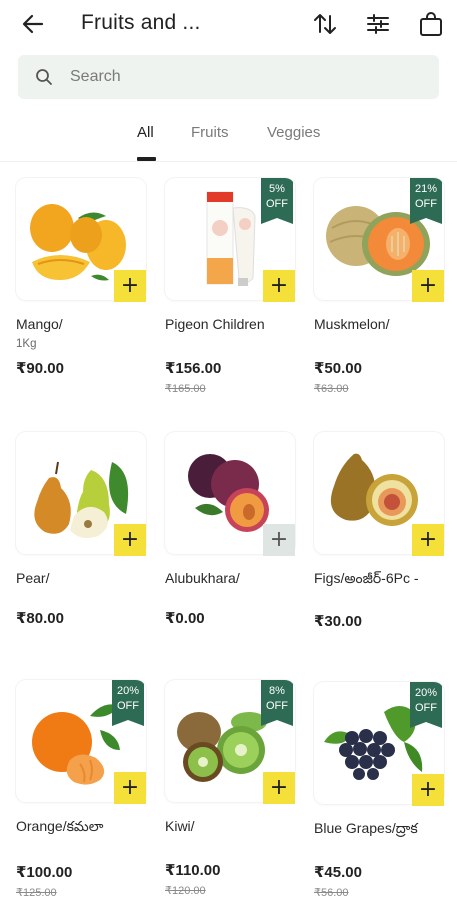 Image resolution: width=457 pixels, height=900 pixels. I want to click on filter-sliders-icon, so click(378, 24).